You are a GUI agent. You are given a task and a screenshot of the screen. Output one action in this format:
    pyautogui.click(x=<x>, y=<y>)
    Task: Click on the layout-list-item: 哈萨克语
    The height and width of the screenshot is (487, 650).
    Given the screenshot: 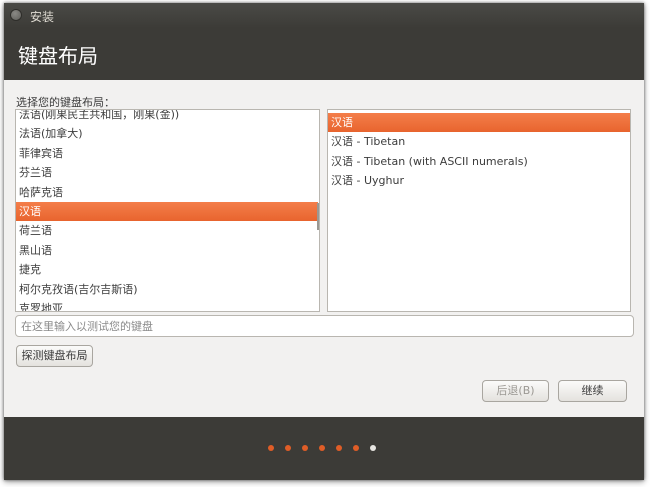 What is the action you would take?
    pyautogui.click(x=167, y=192)
    